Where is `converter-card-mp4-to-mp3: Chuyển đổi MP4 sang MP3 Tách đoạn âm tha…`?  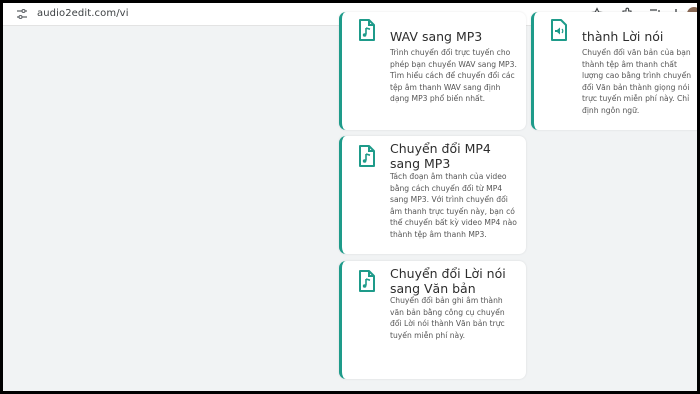
converter-card-mp4-to-mp3: Chuyển đổi MP4 sang MP3 Tách đoạn âm tha… is located at coordinates (432, 195).